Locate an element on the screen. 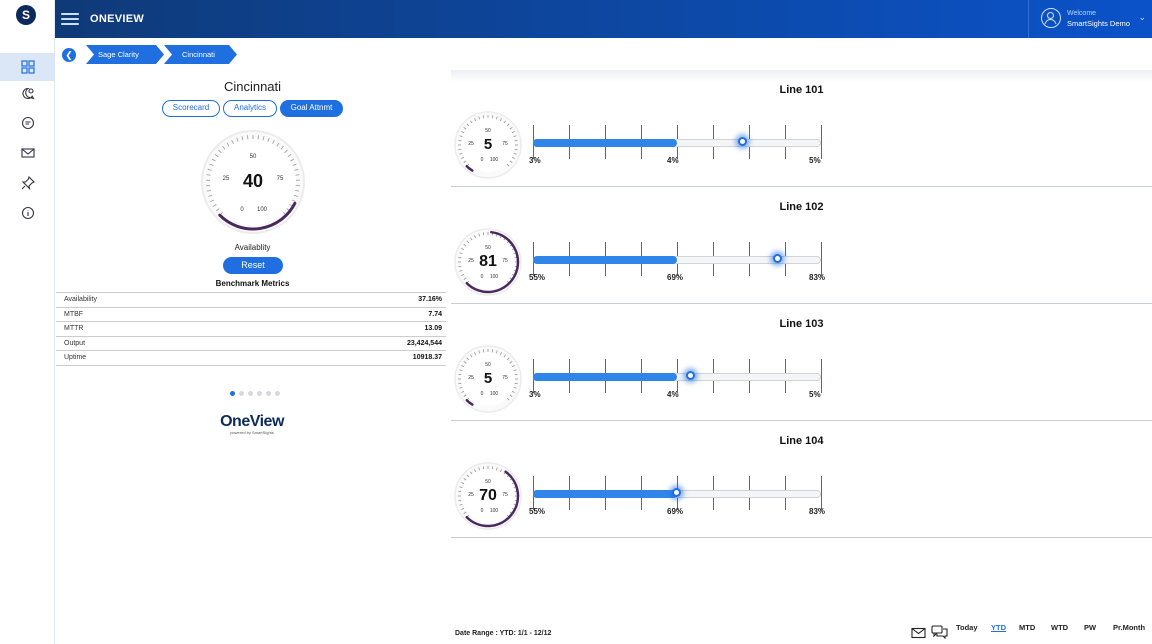  breadcrumb-sage-clarity: Sage Clarity is located at coordinates (125, 54).